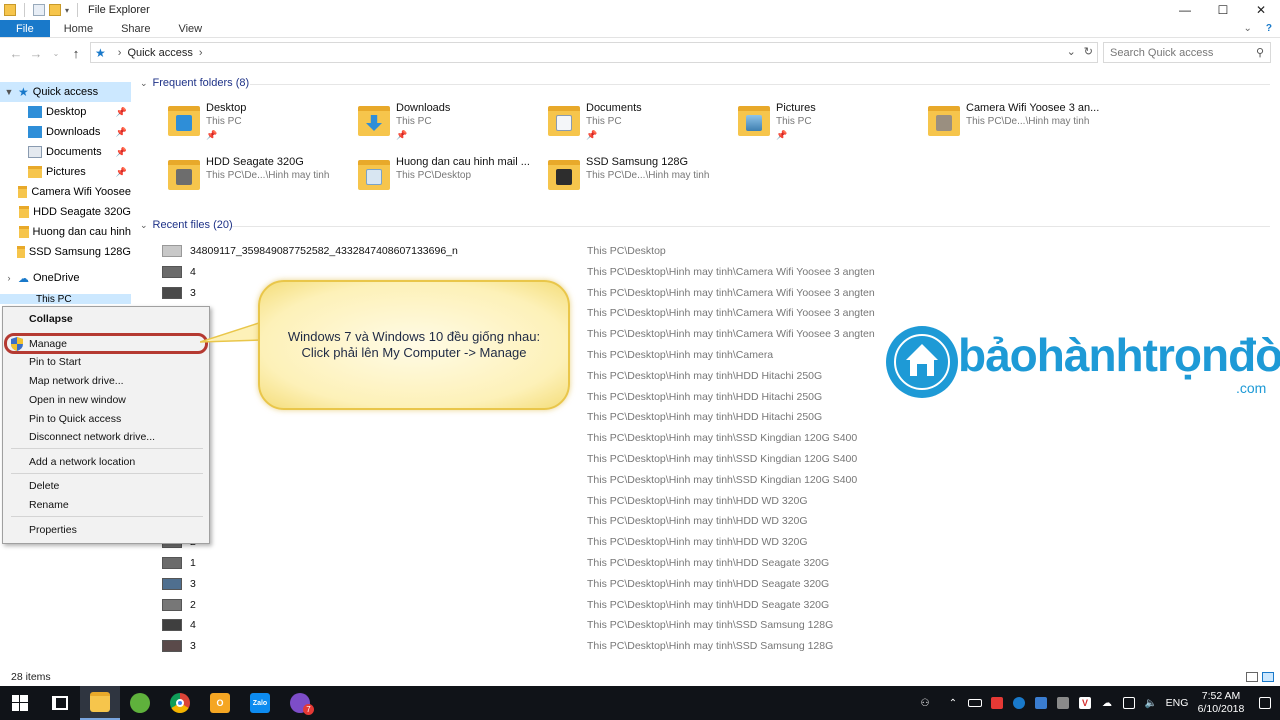 The width and height of the screenshot is (1280, 720). Describe the element at coordinates (1177, 703) in the screenshot. I see `language-indicator: ENG` at that location.